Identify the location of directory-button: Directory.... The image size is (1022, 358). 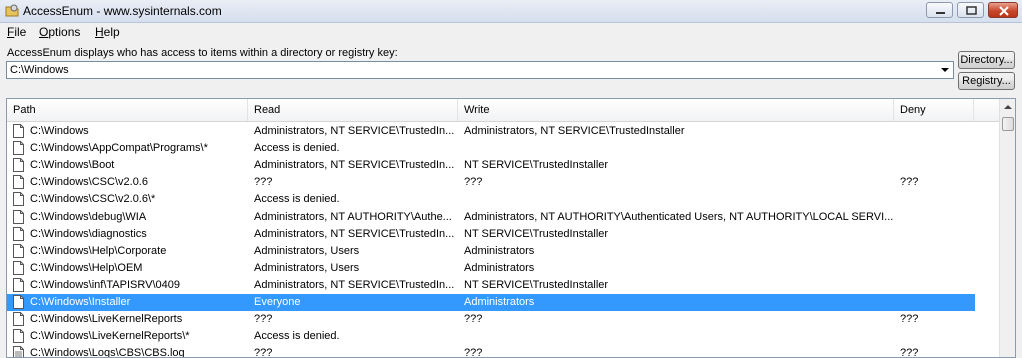
(986, 60).